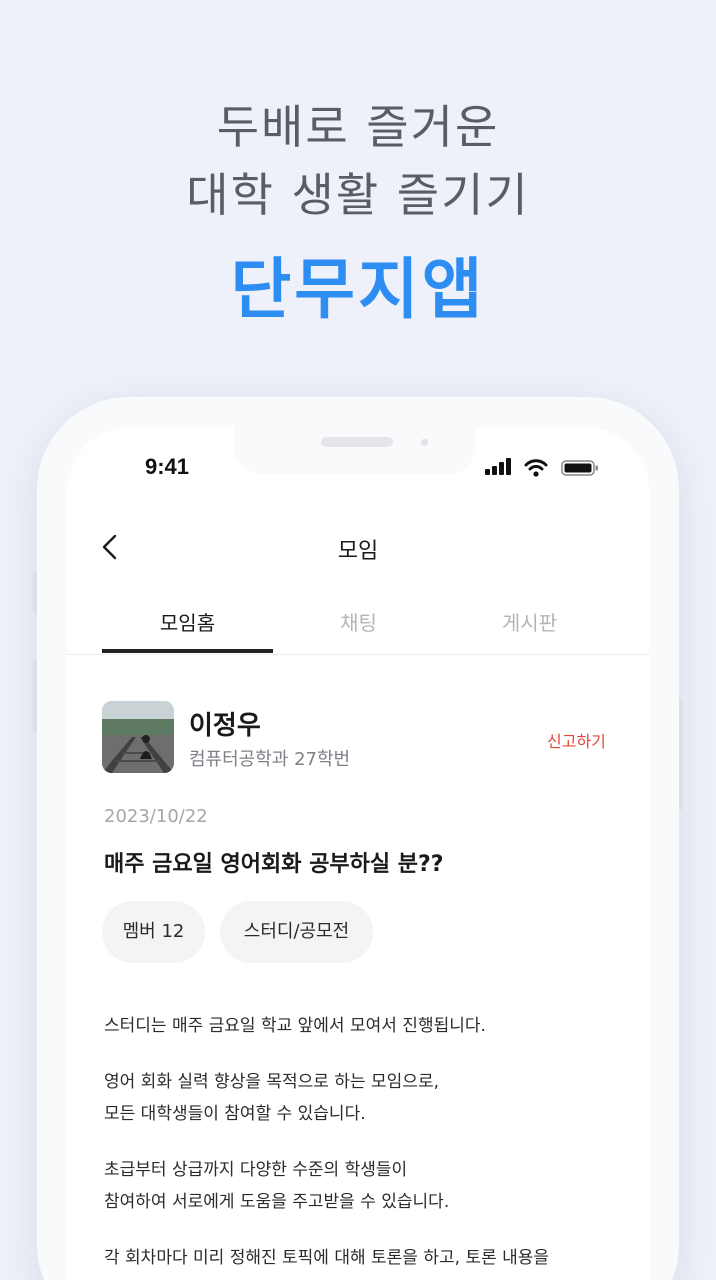  Describe the element at coordinates (358, 127) in the screenshot. I see `promo-headline-line1: 두배로 즐거운` at that location.